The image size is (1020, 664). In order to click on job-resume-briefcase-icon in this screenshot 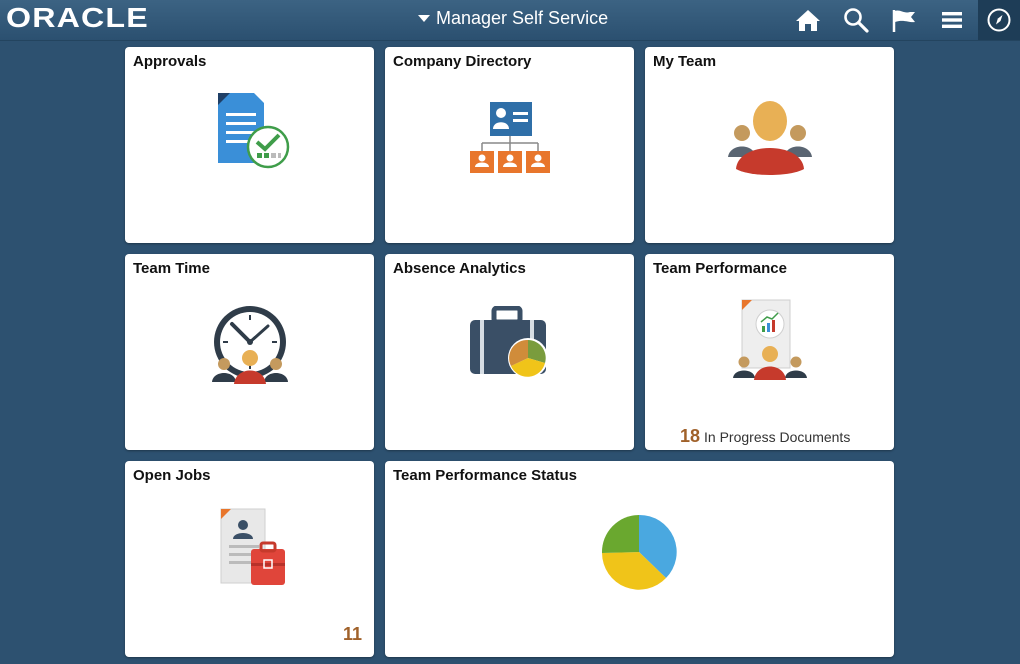, I will do `click(252, 546)`.